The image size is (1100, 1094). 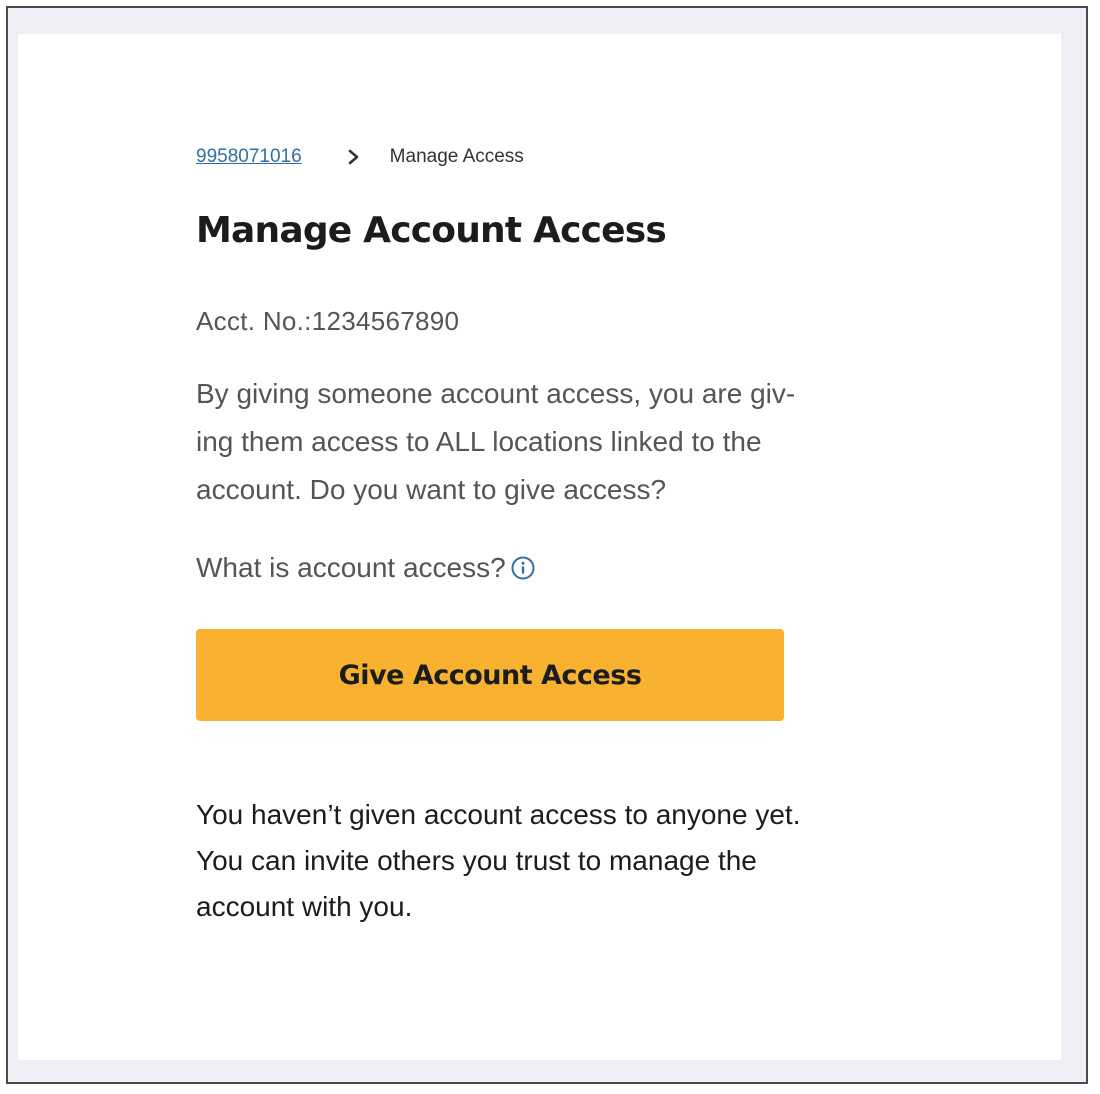 I want to click on breadcrumb: 9958071016 Manage Access, so click(x=360, y=157).